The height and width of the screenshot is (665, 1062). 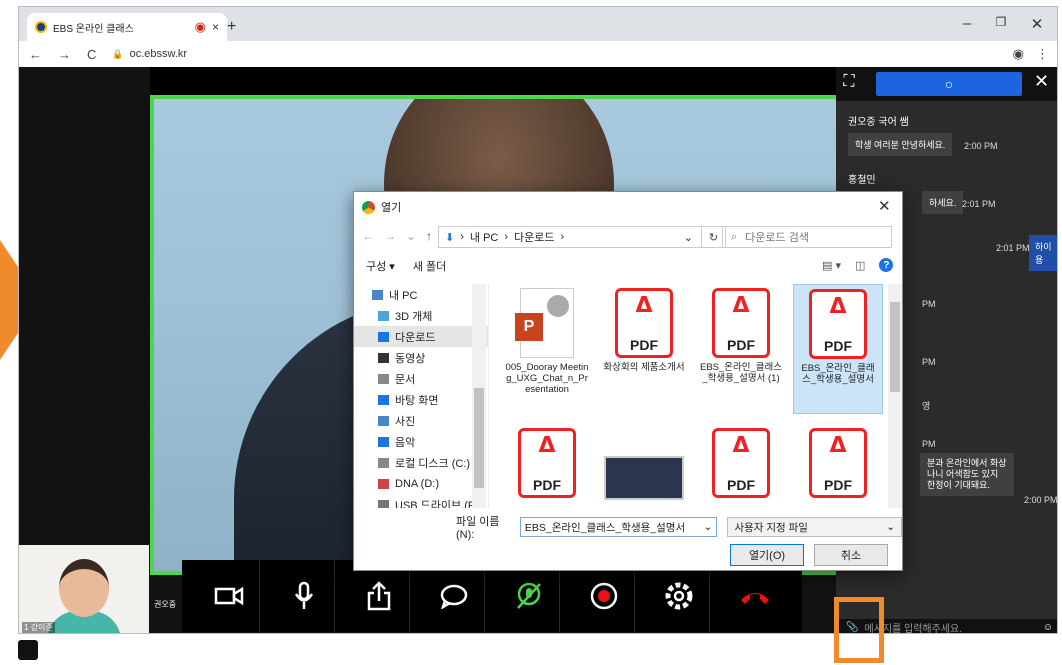 What do you see at coordinates (84, 589) in the screenshot?
I see `participant-thumbnail: 1 강이준` at bounding box center [84, 589].